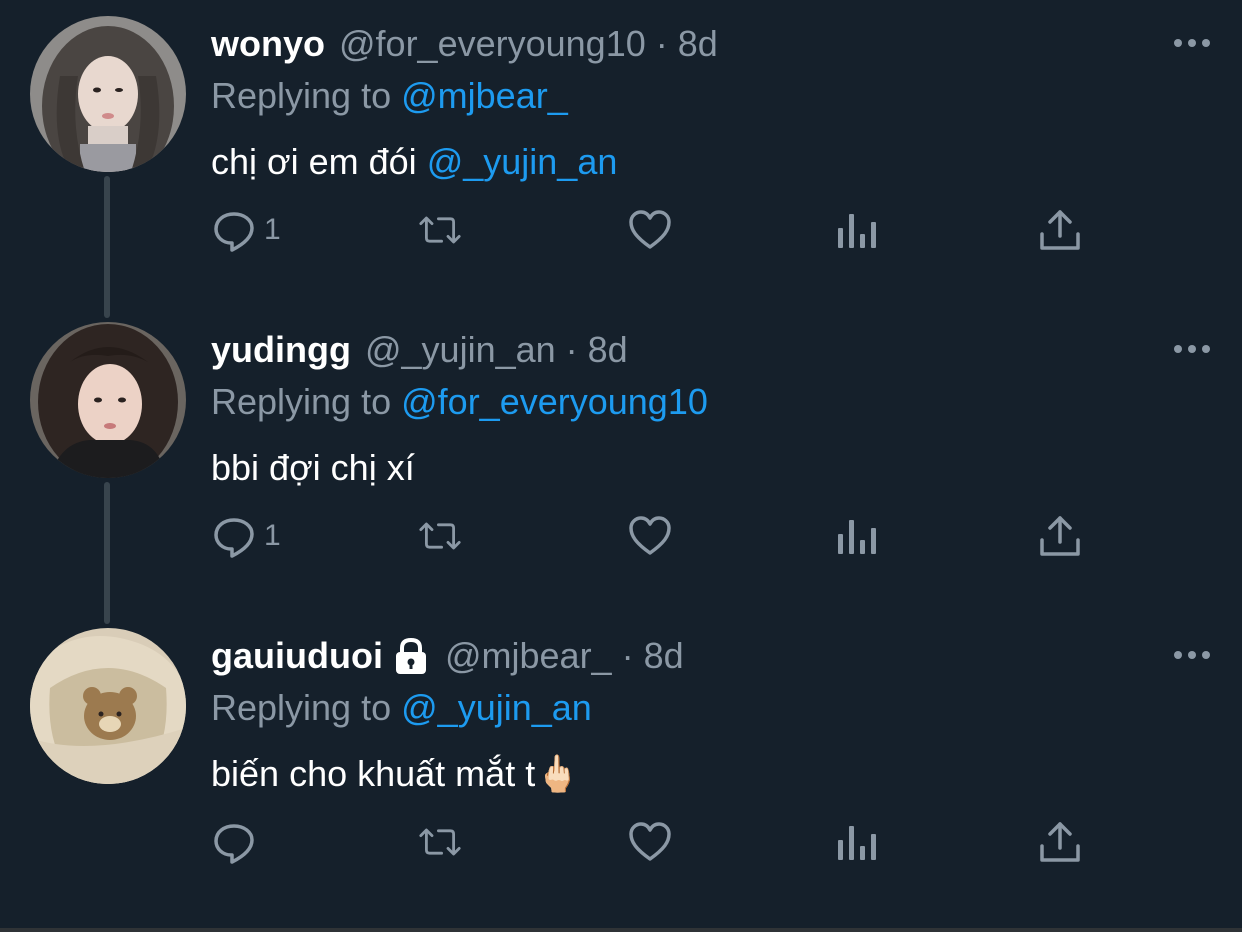 This screenshot has width=1242, height=932. I want to click on text-mention: @_yujin_an, so click(522, 161).